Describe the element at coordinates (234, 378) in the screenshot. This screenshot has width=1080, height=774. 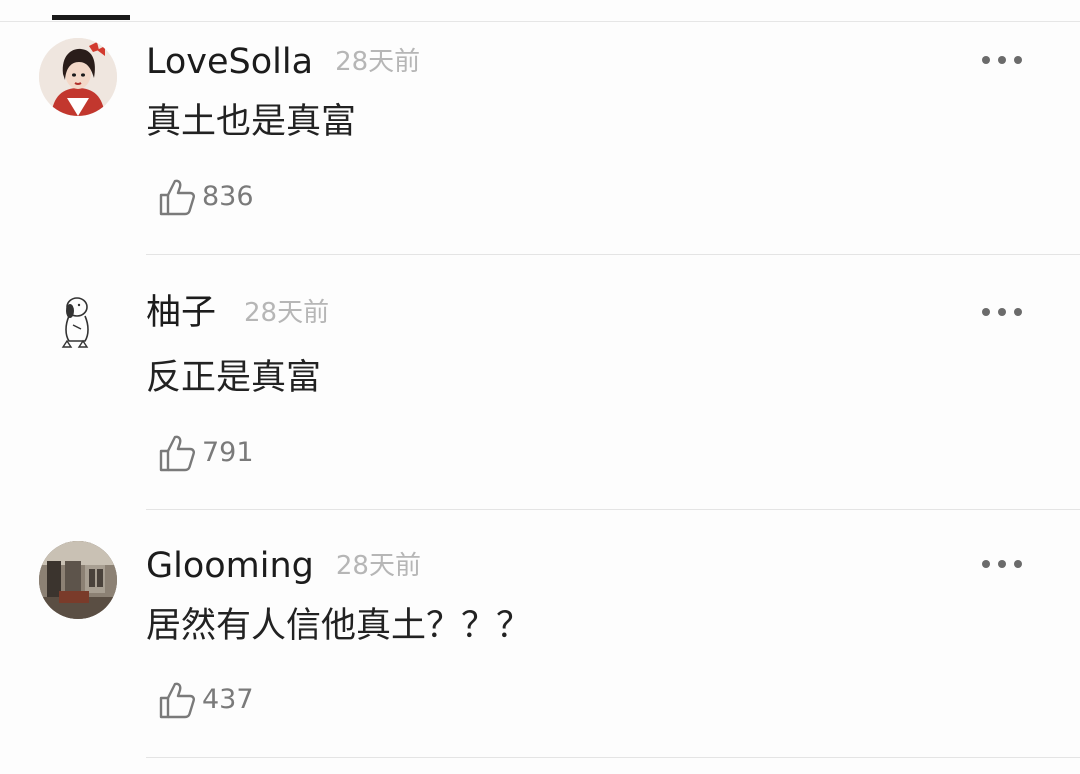
I see `comment-text: 反正是真富` at that location.